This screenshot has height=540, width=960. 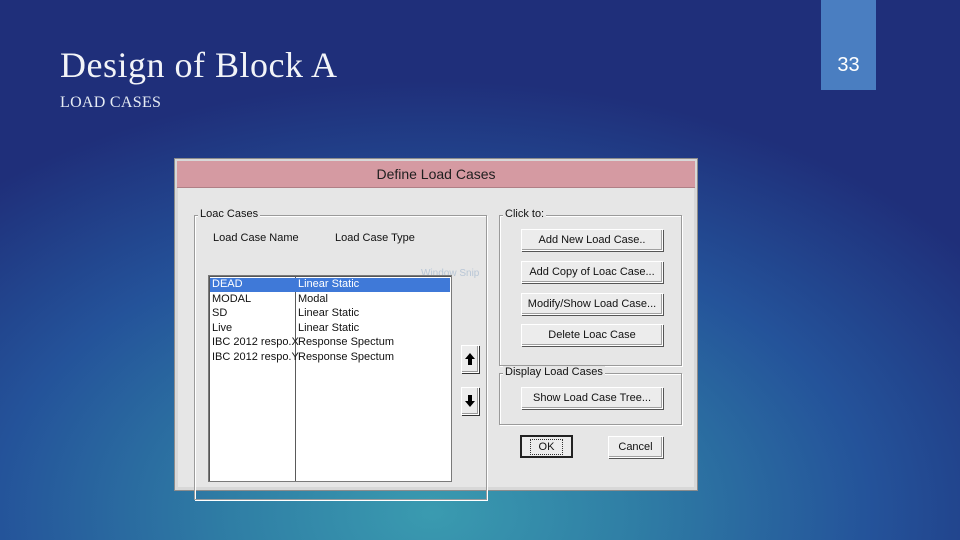 I want to click on move-up-button, so click(x=470, y=359).